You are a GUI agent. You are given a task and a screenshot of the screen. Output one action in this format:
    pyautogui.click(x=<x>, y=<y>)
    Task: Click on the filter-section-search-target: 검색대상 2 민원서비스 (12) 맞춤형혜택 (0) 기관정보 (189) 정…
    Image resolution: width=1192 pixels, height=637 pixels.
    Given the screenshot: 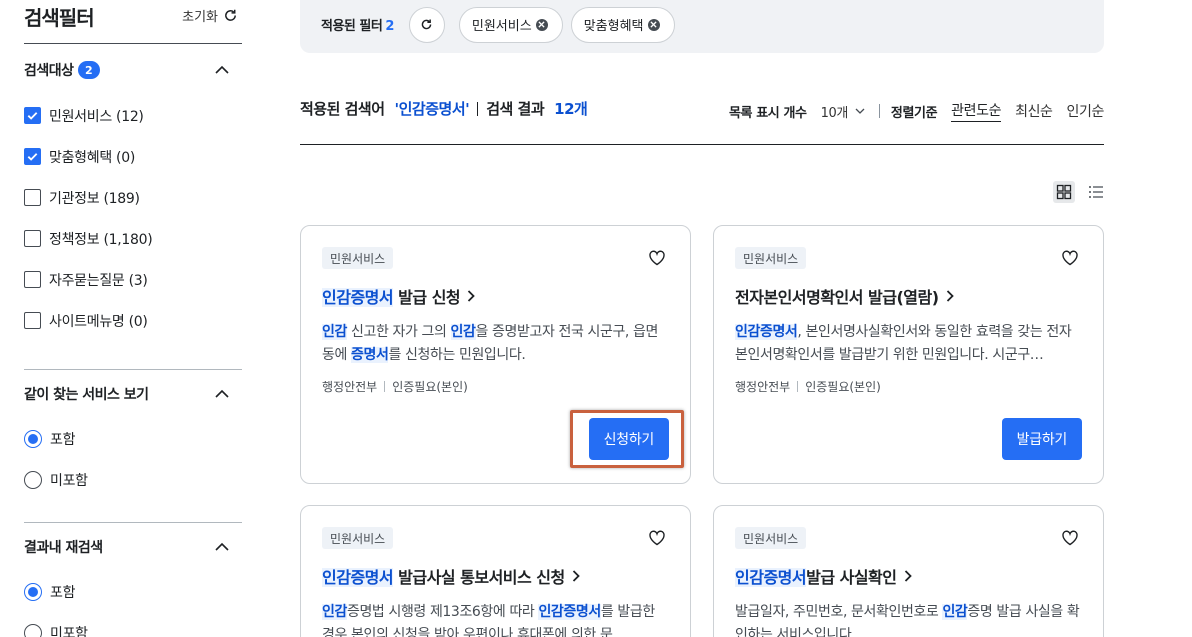 What is the action you would take?
    pyautogui.click(x=133, y=207)
    